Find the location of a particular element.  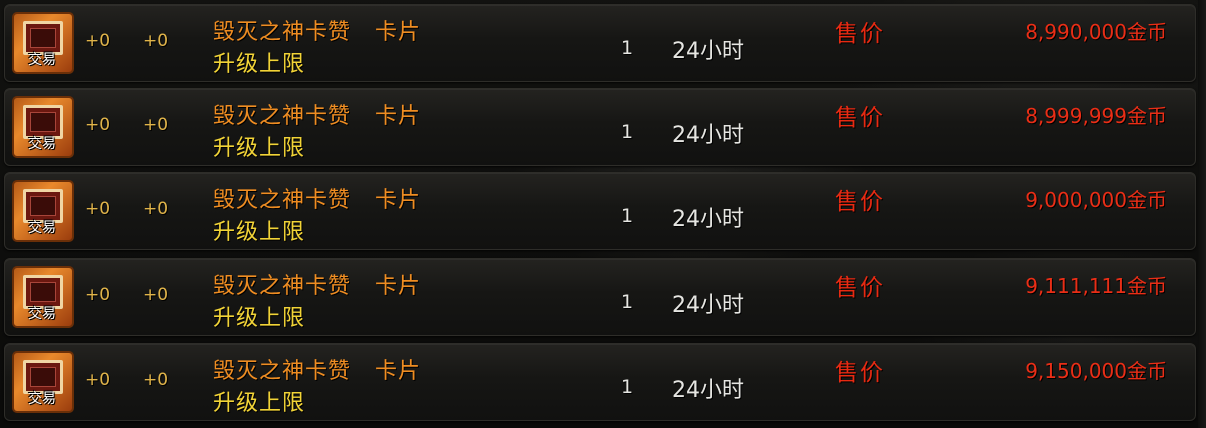

price-value: 9,000,000金币 is located at coordinates (1096, 200).